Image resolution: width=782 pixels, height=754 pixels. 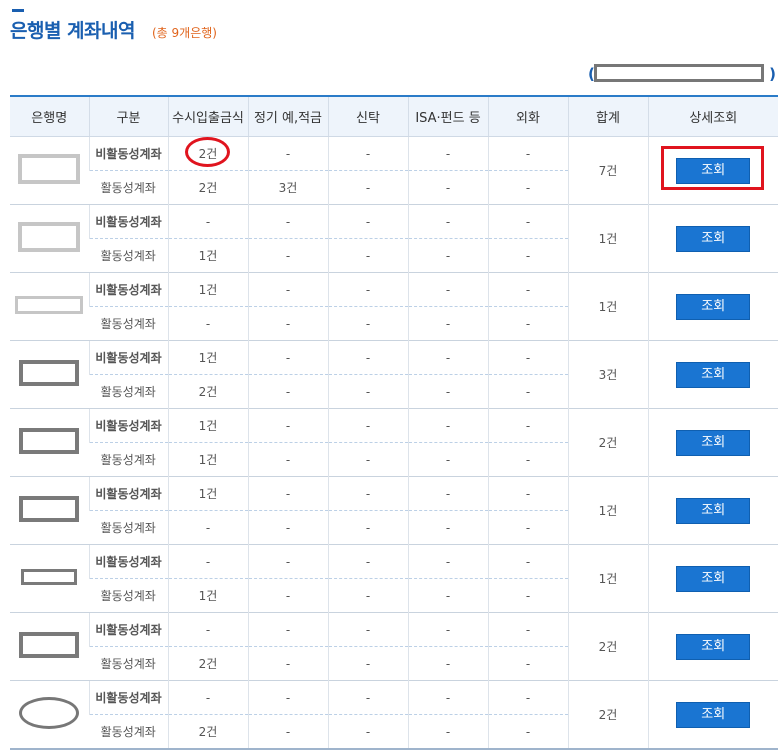 I want to click on table-row: 비활동성계좌 - - - - -2건 조회, so click(x=394, y=715).